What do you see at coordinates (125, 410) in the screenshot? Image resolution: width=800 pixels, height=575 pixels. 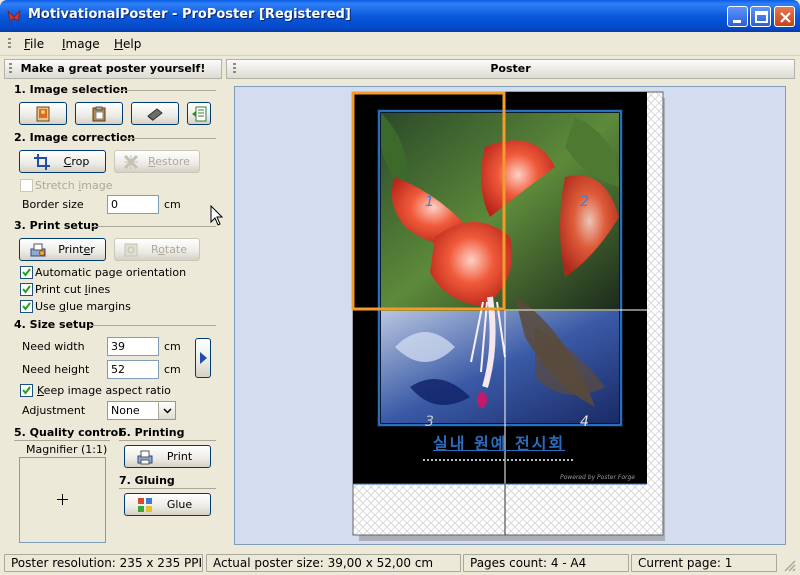 I see `adjustment-value: None` at bounding box center [125, 410].